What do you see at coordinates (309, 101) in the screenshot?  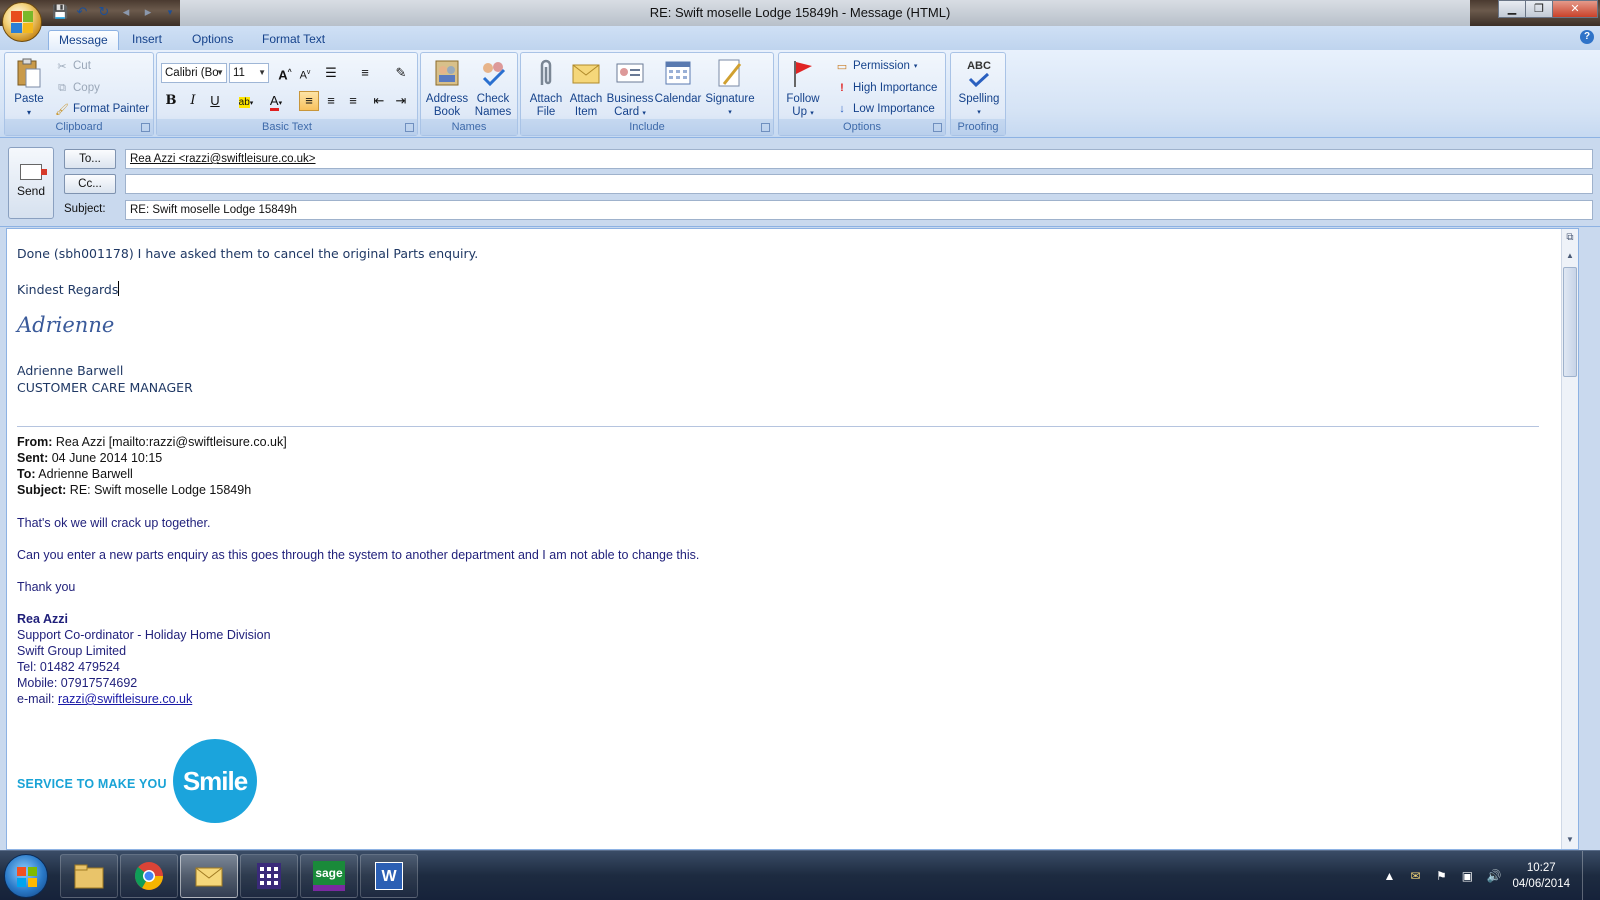 I see `align-left-button: ≡` at bounding box center [309, 101].